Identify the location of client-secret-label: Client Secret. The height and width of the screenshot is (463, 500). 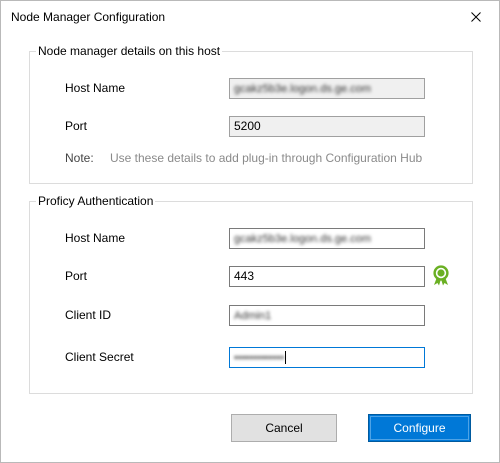
(99, 357).